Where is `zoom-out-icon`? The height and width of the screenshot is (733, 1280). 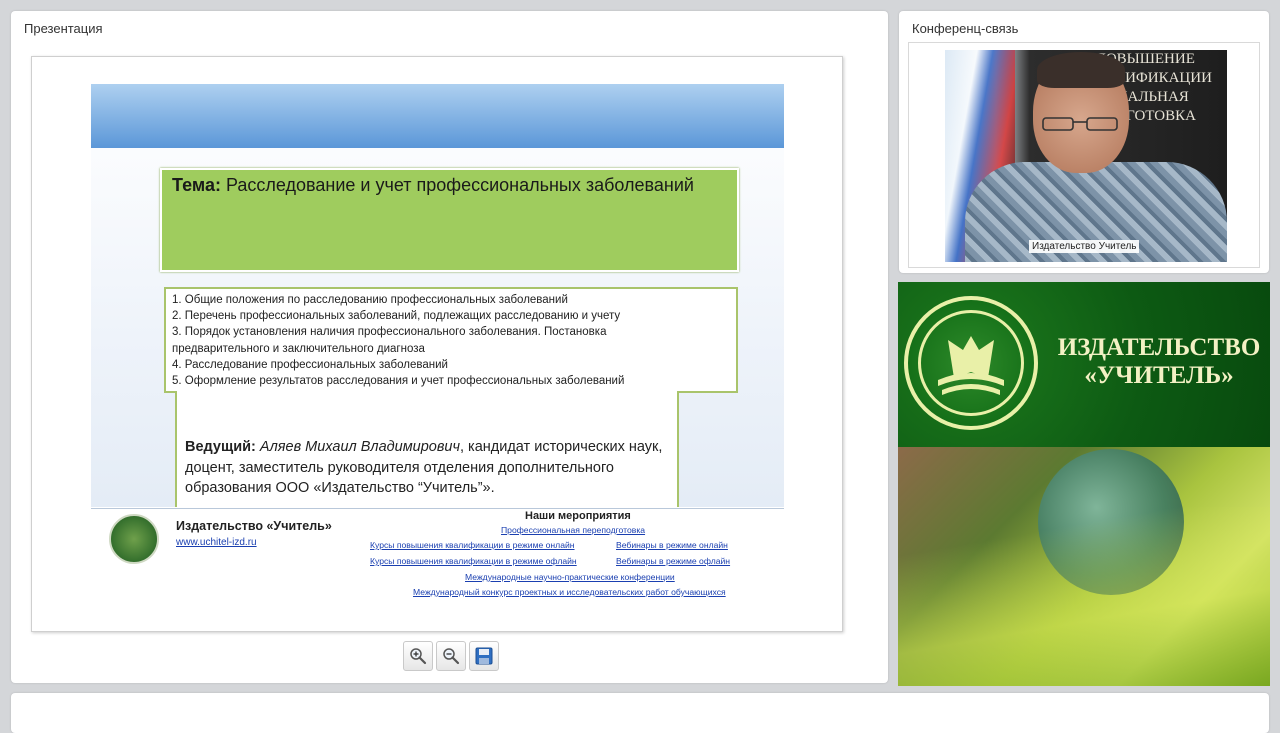 zoom-out-icon is located at coordinates (451, 656).